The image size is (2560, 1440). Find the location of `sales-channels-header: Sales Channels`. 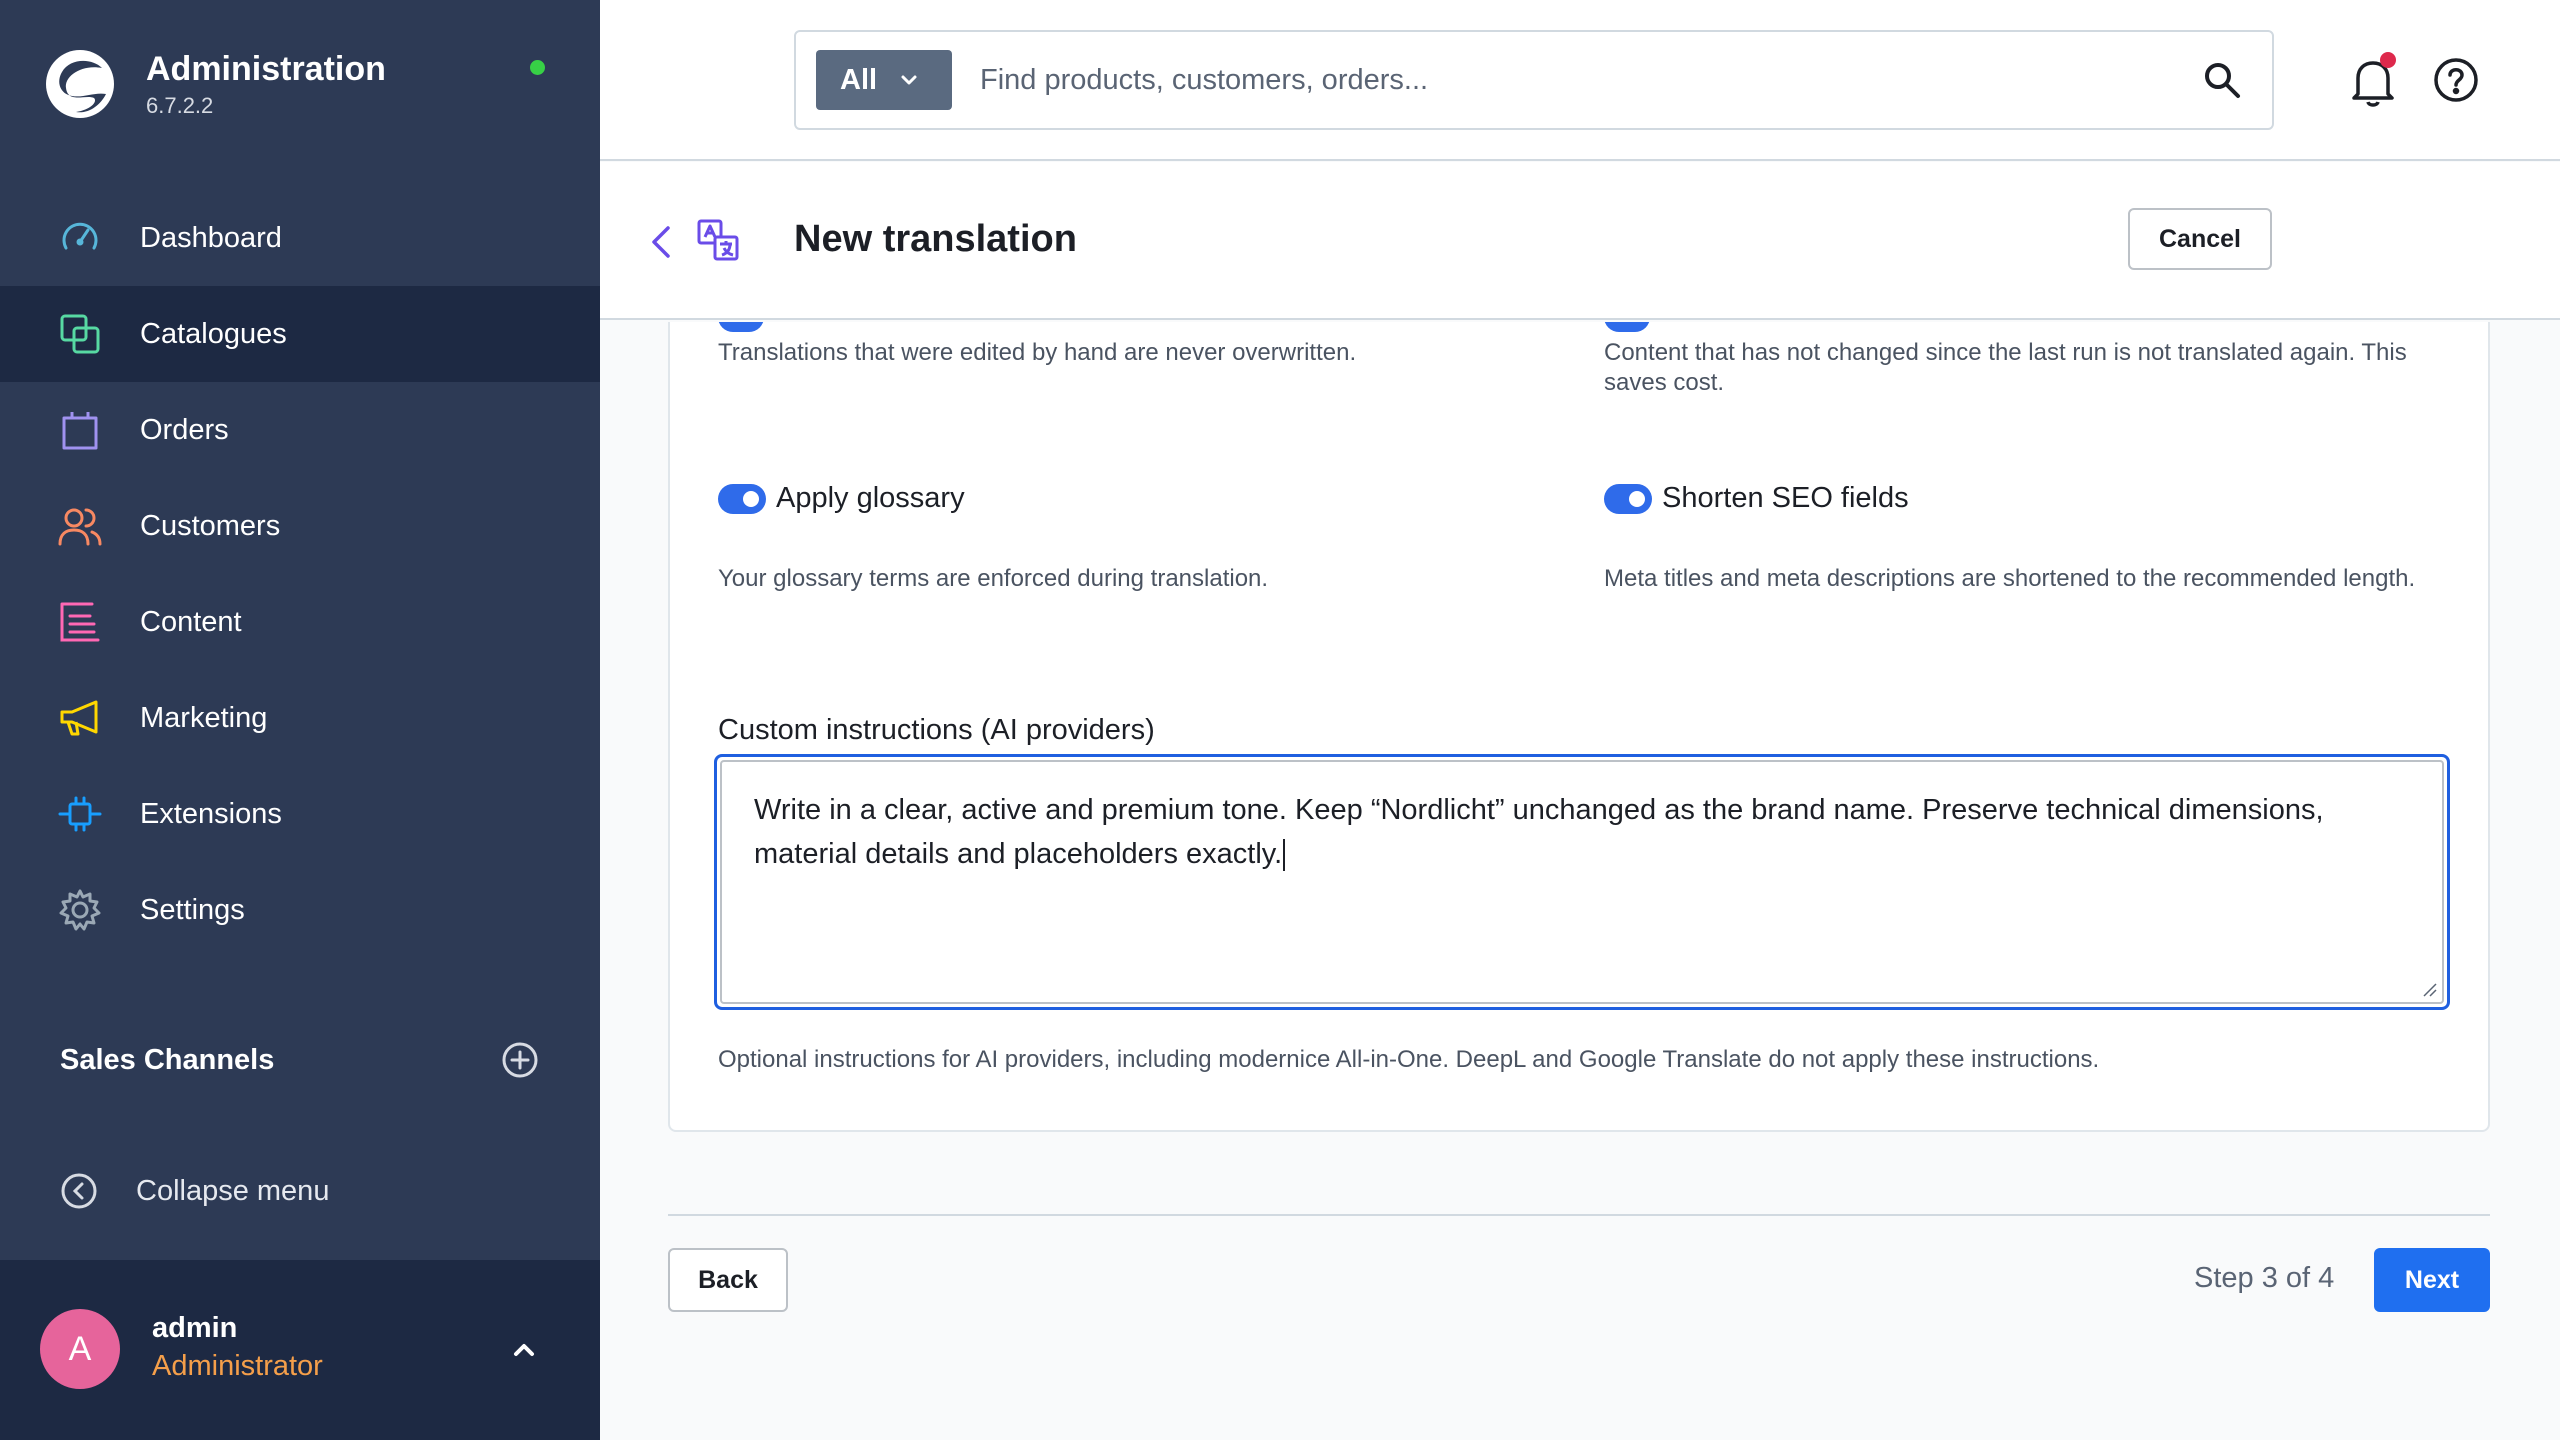

sales-channels-header: Sales Channels is located at coordinates (300, 1060).